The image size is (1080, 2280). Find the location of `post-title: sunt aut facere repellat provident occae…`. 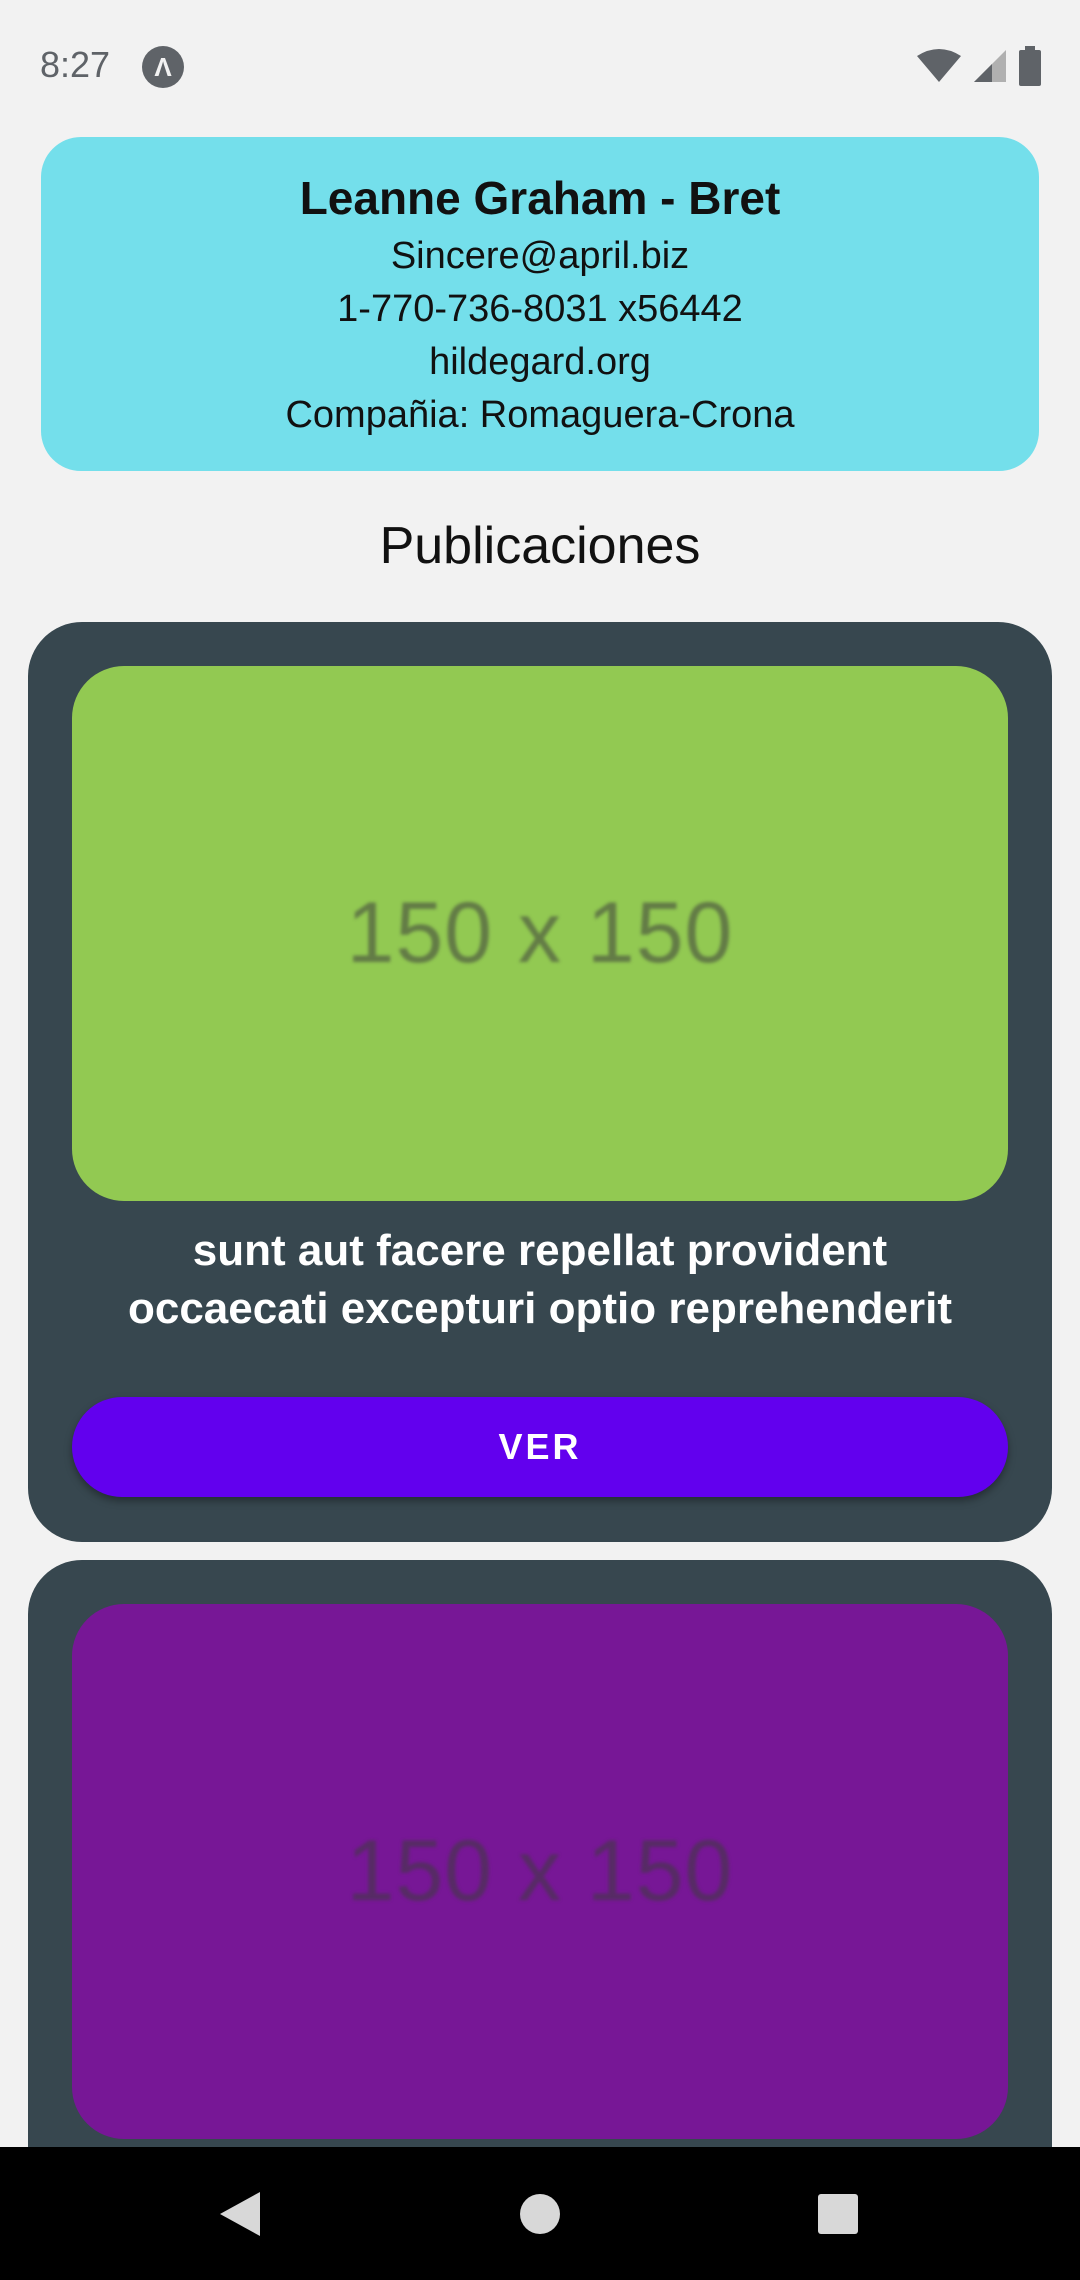

post-title: sunt aut facere repellat provident occae… is located at coordinates (540, 1279).